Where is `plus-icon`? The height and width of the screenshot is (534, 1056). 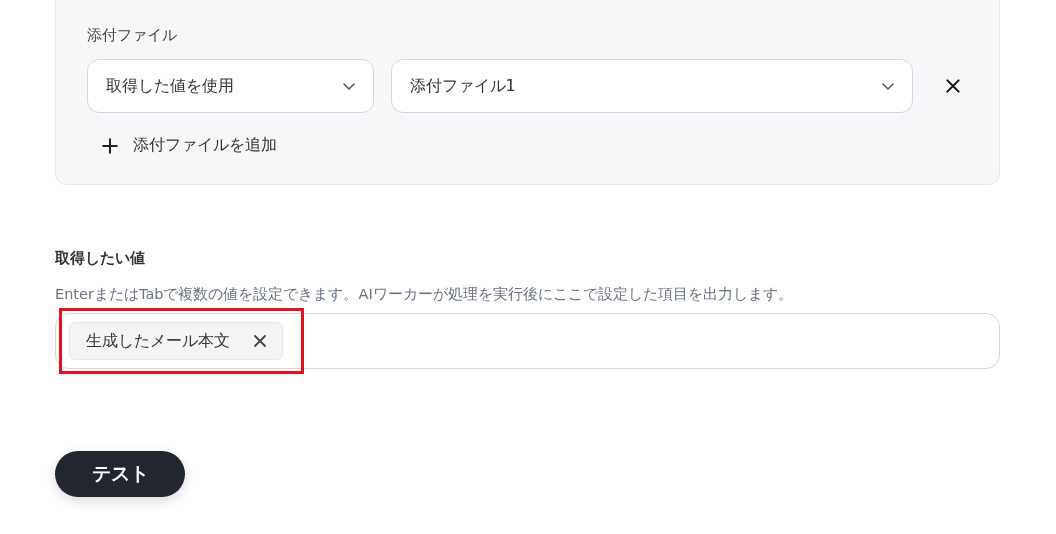 plus-icon is located at coordinates (110, 145).